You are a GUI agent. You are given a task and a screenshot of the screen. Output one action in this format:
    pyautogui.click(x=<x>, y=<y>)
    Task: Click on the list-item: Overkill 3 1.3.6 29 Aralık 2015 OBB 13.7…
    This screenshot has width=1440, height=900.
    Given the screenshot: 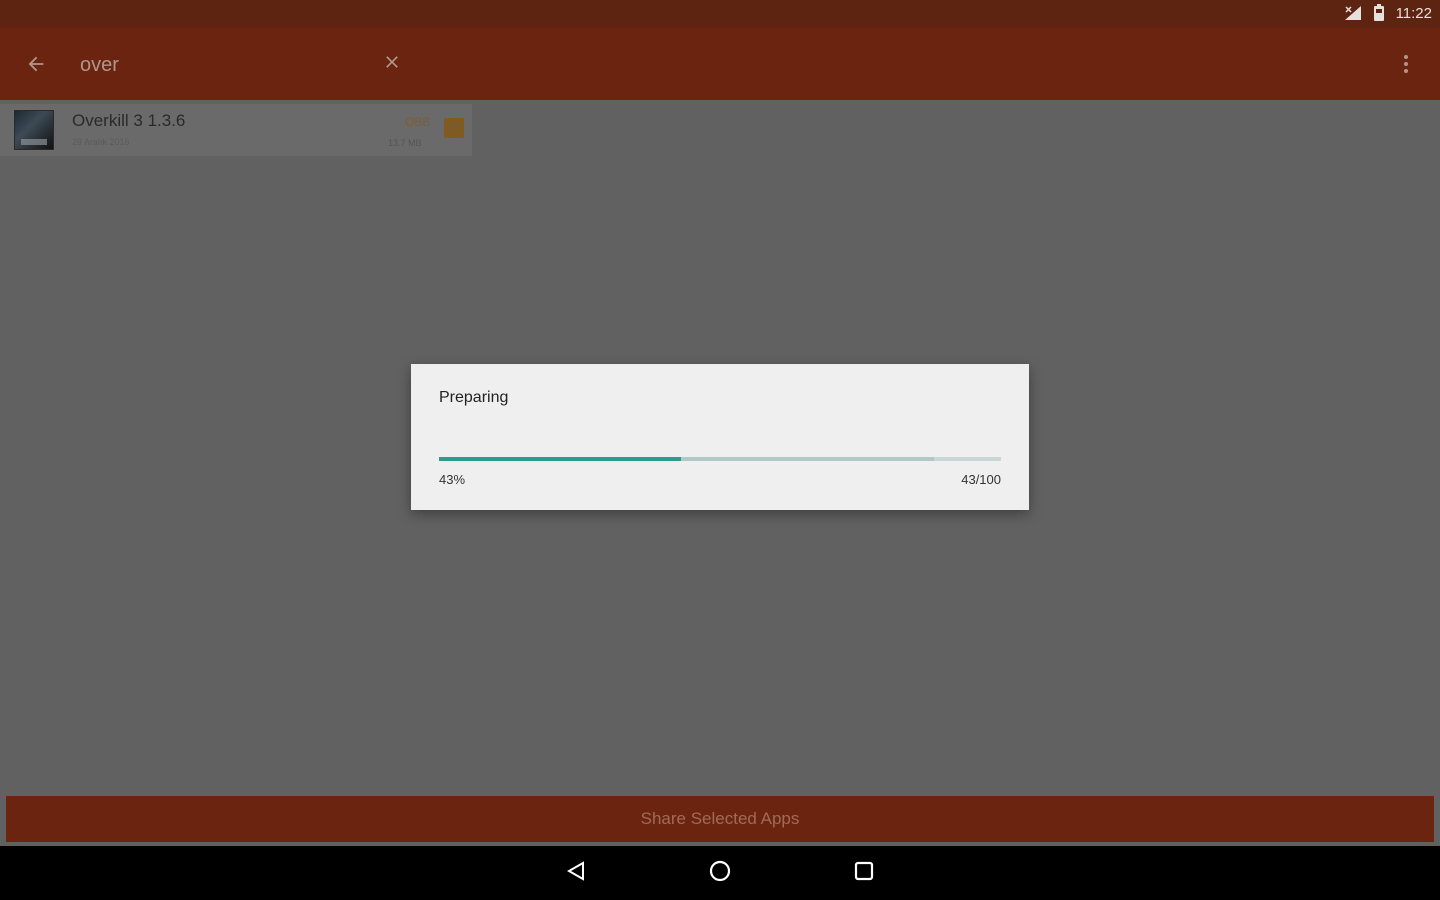 What is the action you would take?
    pyautogui.click(x=236, y=130)
    